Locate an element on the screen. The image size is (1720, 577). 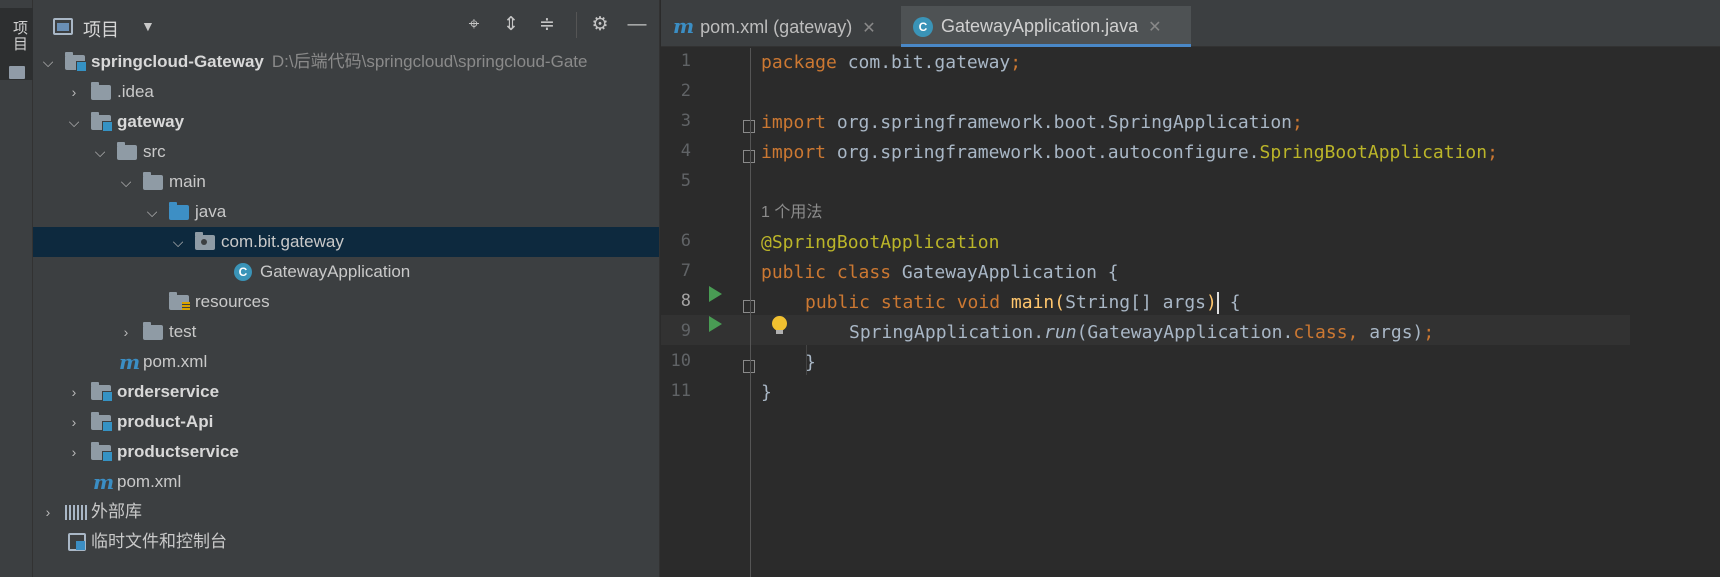
tree-item-gatewayapplication: C GatewayApplication is located at coordinates (346, 272).